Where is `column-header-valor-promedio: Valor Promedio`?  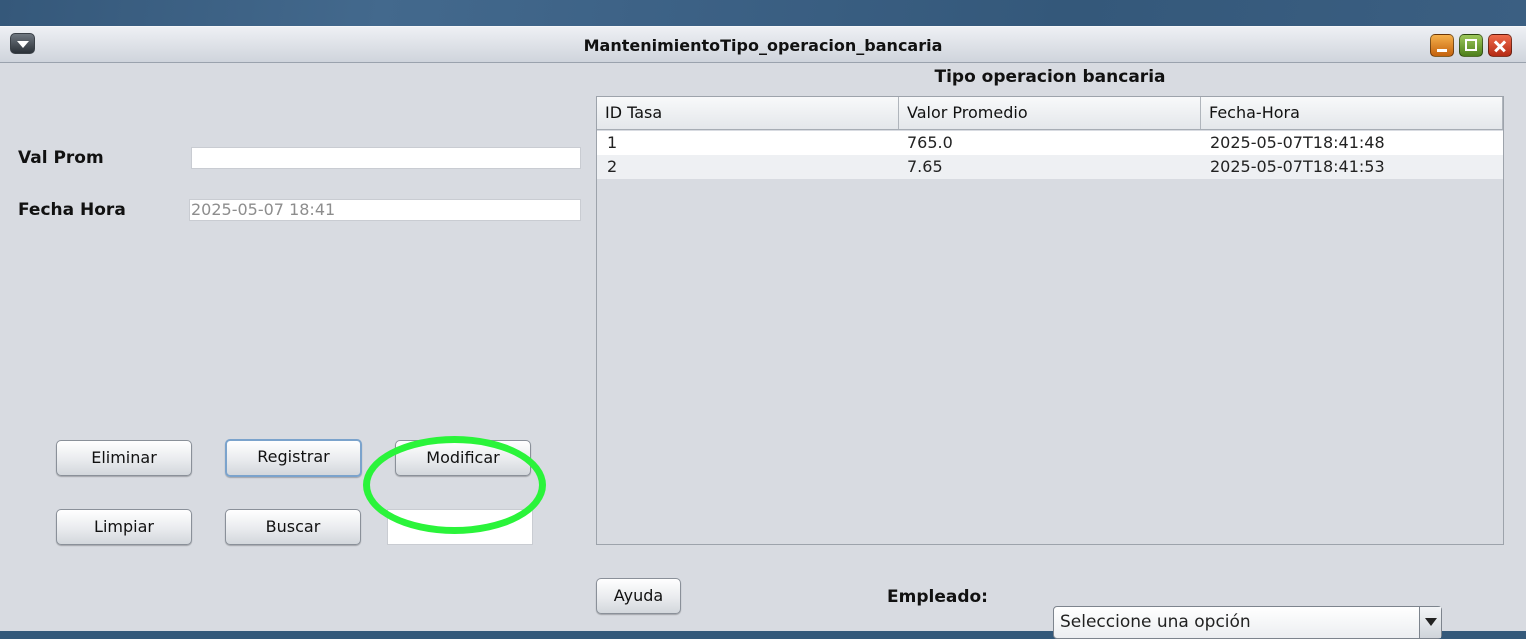
column-header-valor-promedio: Valor Promedio is located at coordinates (1050, 113).